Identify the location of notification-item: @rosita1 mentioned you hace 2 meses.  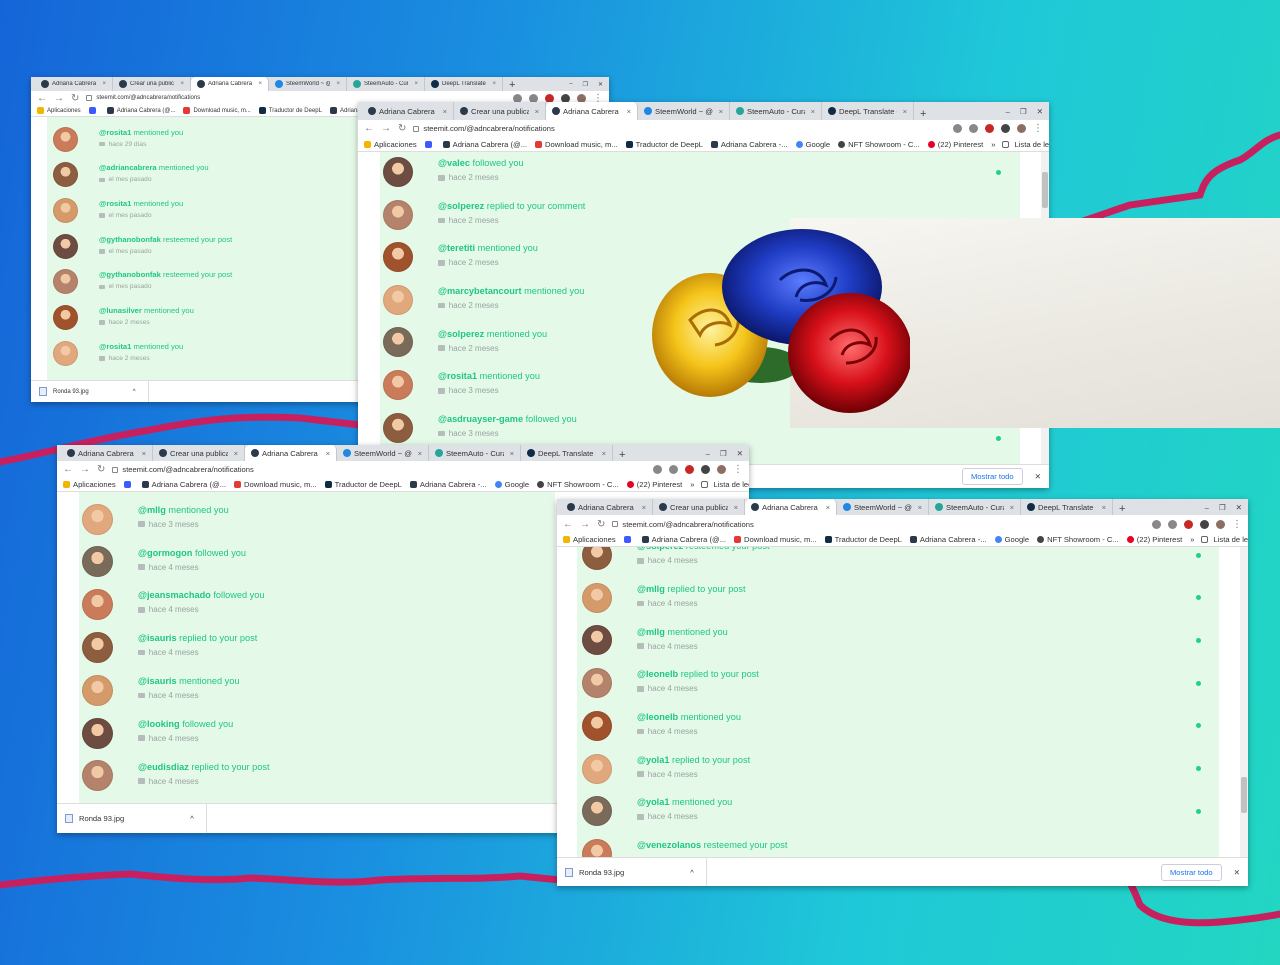
(117, 353).